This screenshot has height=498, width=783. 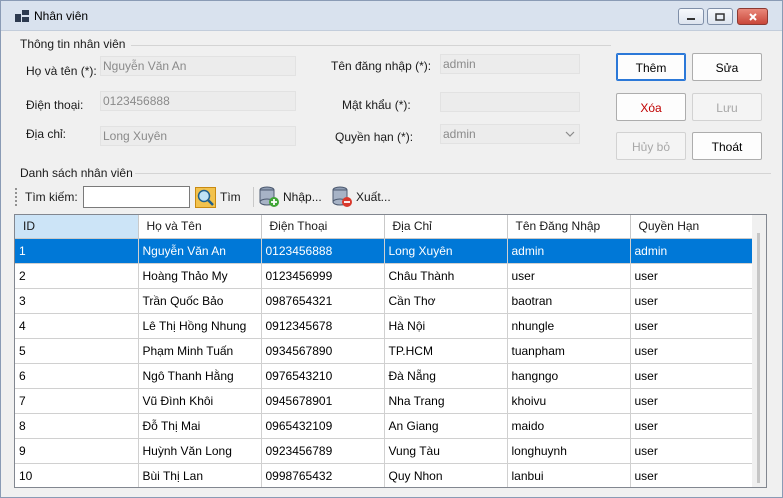 I want to click on cell-address: Đà Nẵng, so click(x=446, y=376).